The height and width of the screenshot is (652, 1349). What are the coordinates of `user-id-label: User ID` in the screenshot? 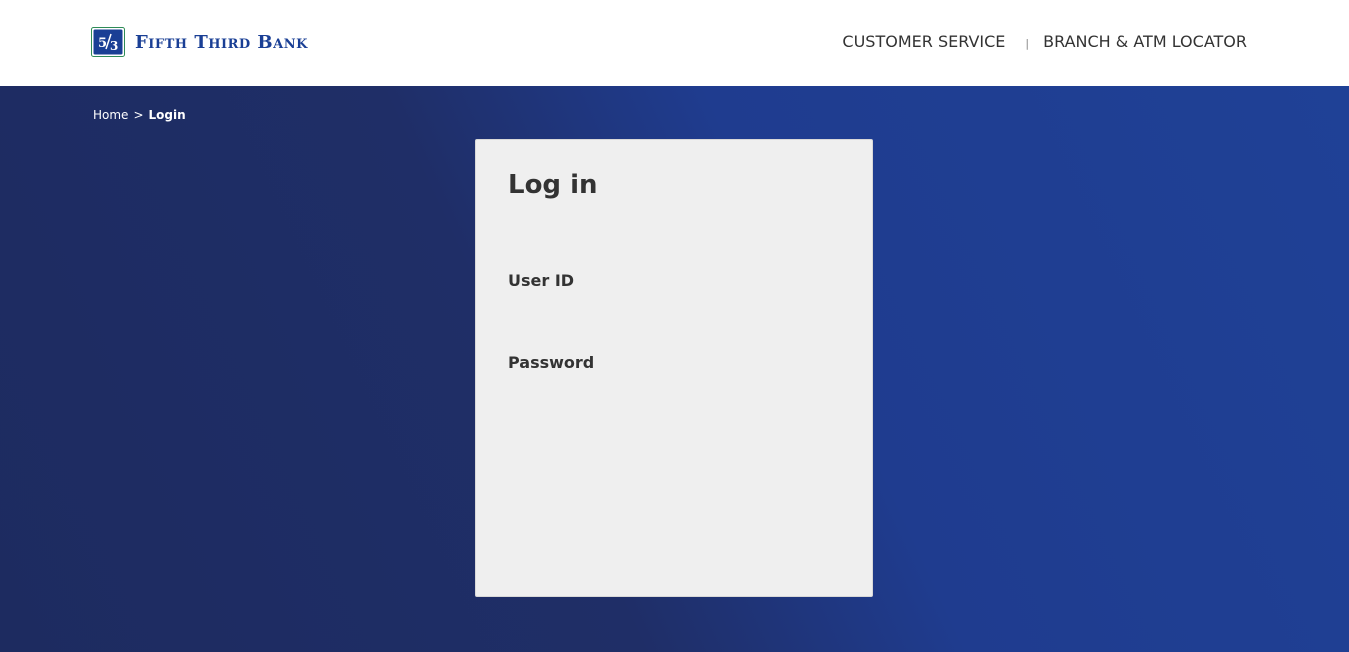 It's located at (541, 280).